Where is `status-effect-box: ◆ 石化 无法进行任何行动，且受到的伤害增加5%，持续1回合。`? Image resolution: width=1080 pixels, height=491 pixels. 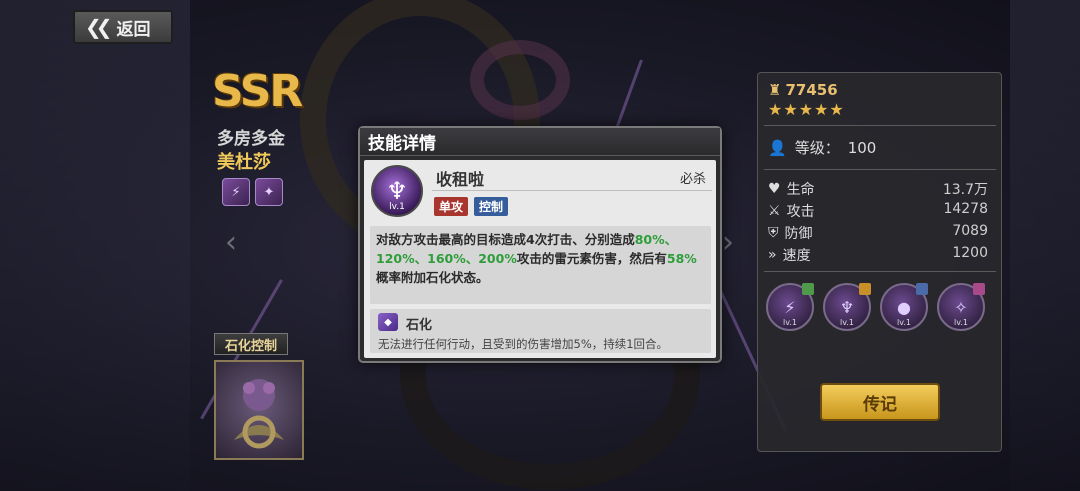
status-effect-box: ◆ 石化 无法进行任何行动，且受到的伤害增加5%，持续1回合。 is located at coordinates (540, 331).